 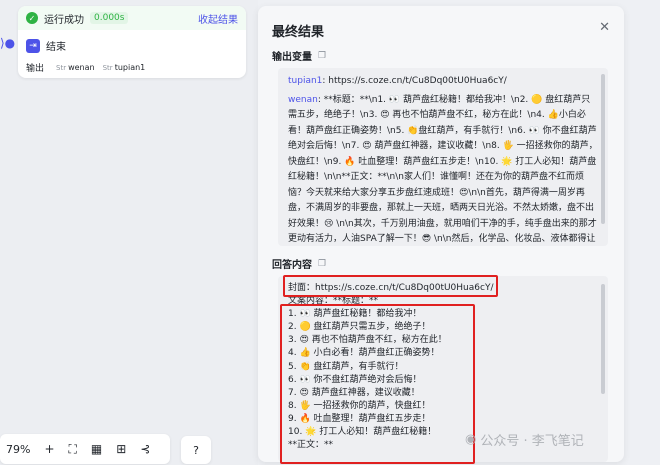 What do you see at coordinates (56, 47) in the screenshot?
I see `node-title: 结束` at bounding box center [56, 47].